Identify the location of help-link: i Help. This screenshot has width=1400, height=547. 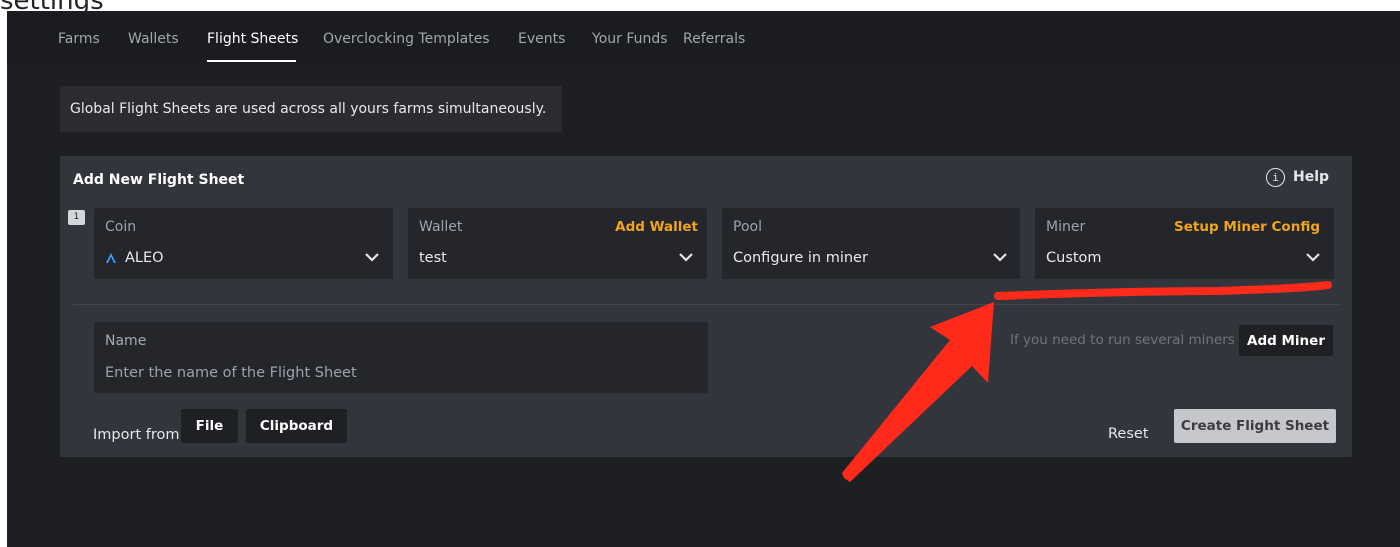
(1297, 177).